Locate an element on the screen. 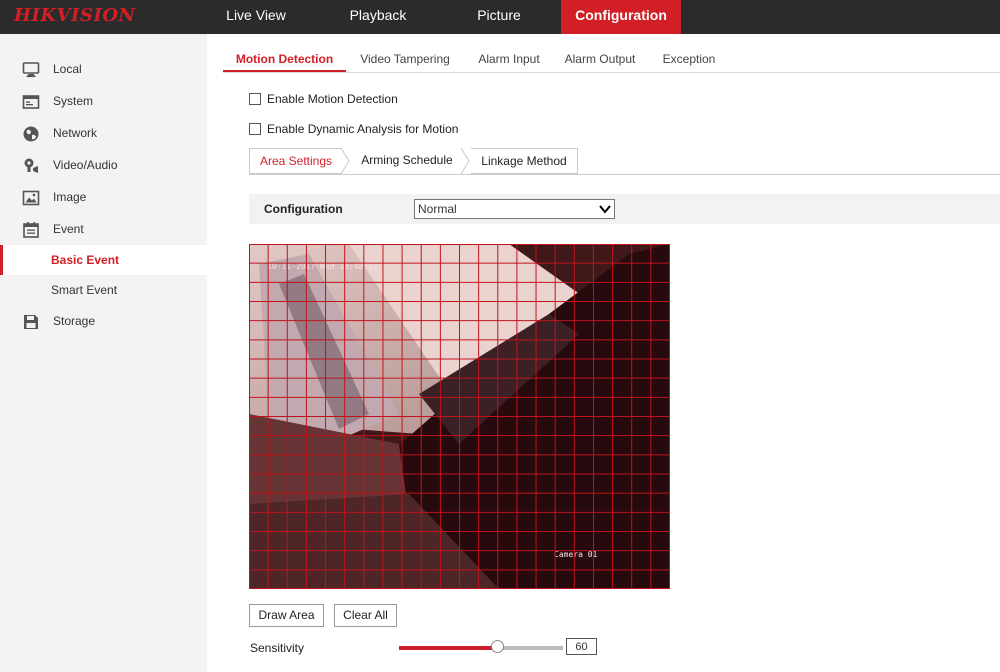 The height and width of the screenshot is (672, 1000). sidebar-item-storage: Storage is located at coordinates (103, 321).